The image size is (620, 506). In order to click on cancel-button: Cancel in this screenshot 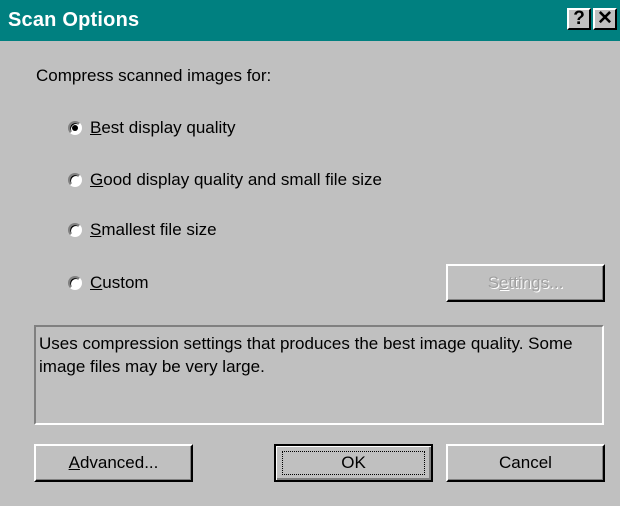, I will do `click(525, 463)`.